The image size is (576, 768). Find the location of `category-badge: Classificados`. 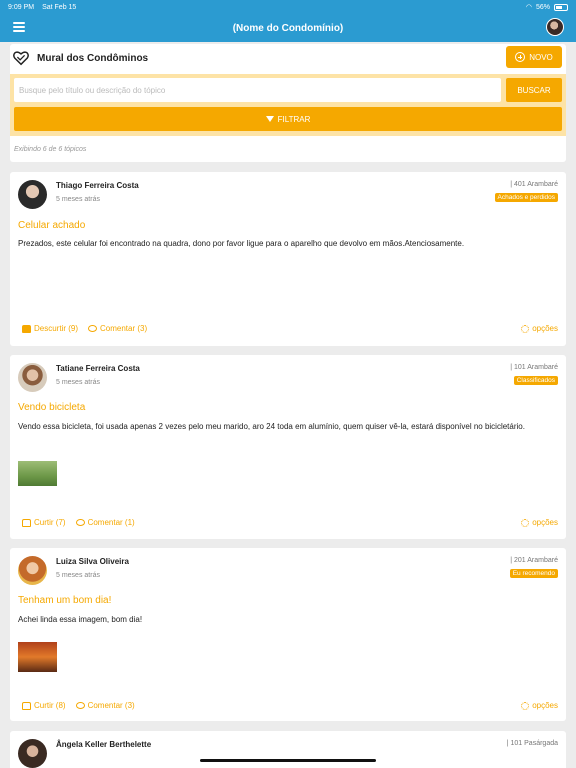

category-badge: Classificados is located at coordinates (535, 380).